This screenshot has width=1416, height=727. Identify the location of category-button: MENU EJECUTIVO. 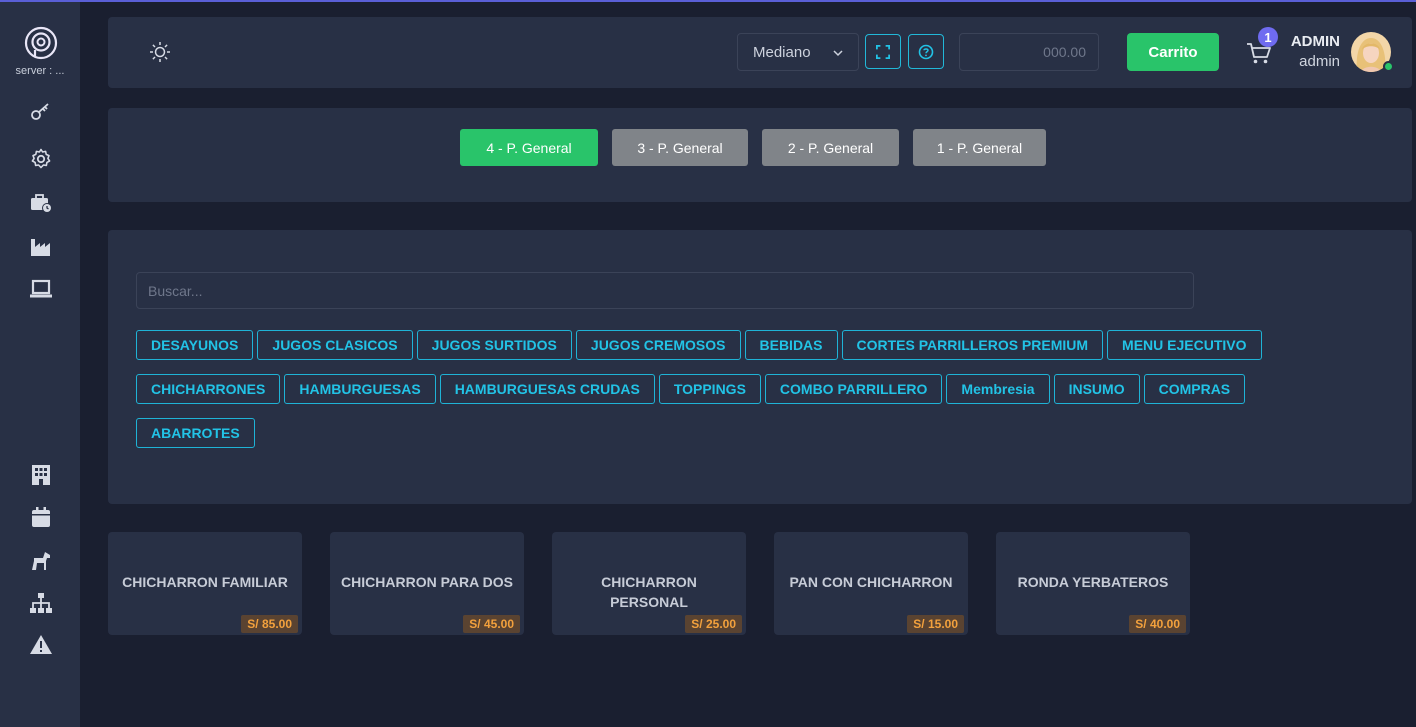
(1184, 345).